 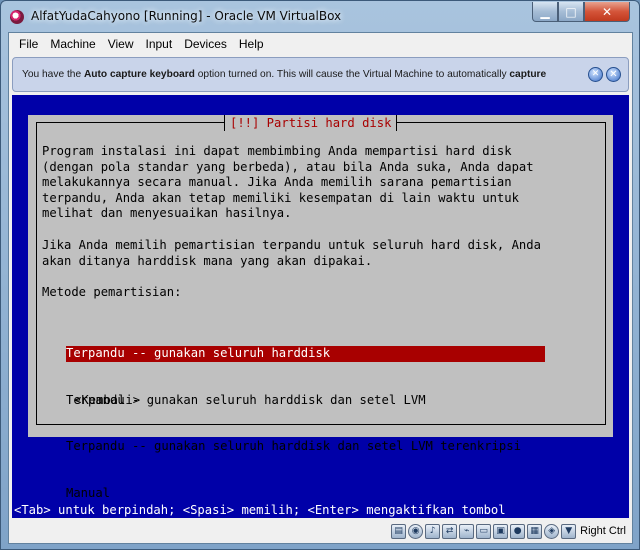 I want to click on menu-input: Input, so click(x=159, y=44).